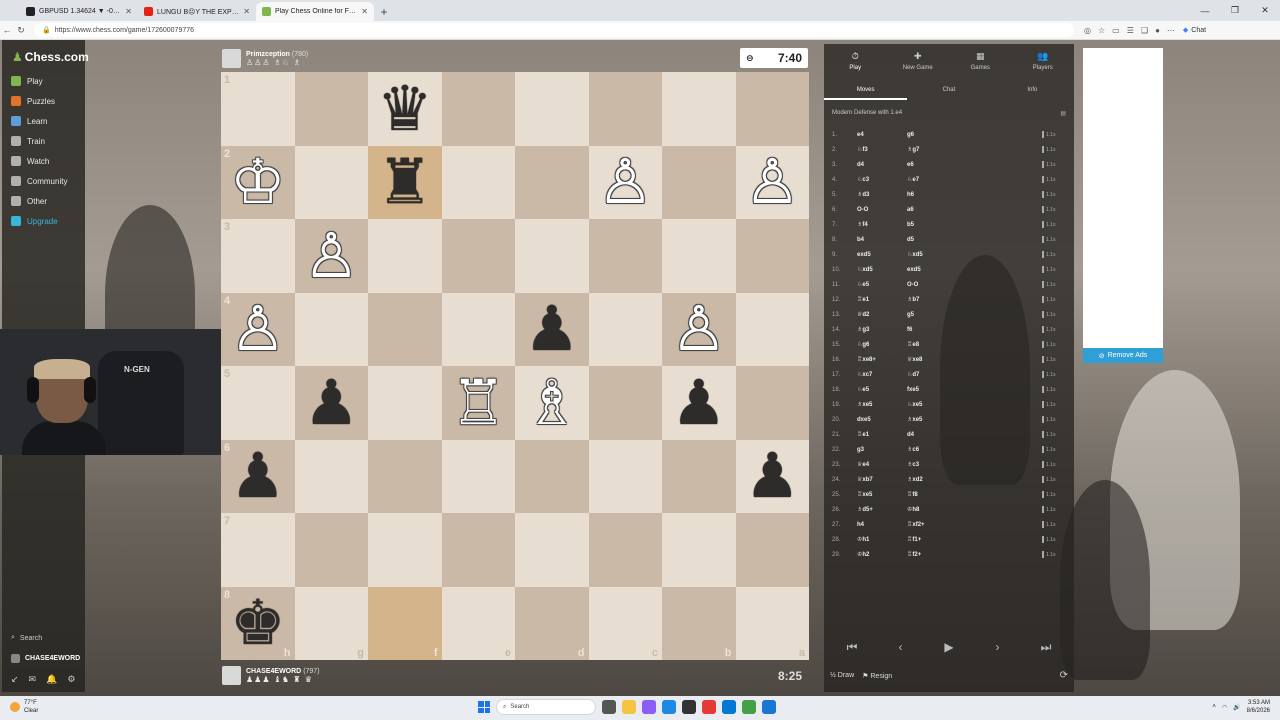  What do you see at coordinates (478, 550) in the screenshot?
I see `square-e7` at bounding box center [478, 550].